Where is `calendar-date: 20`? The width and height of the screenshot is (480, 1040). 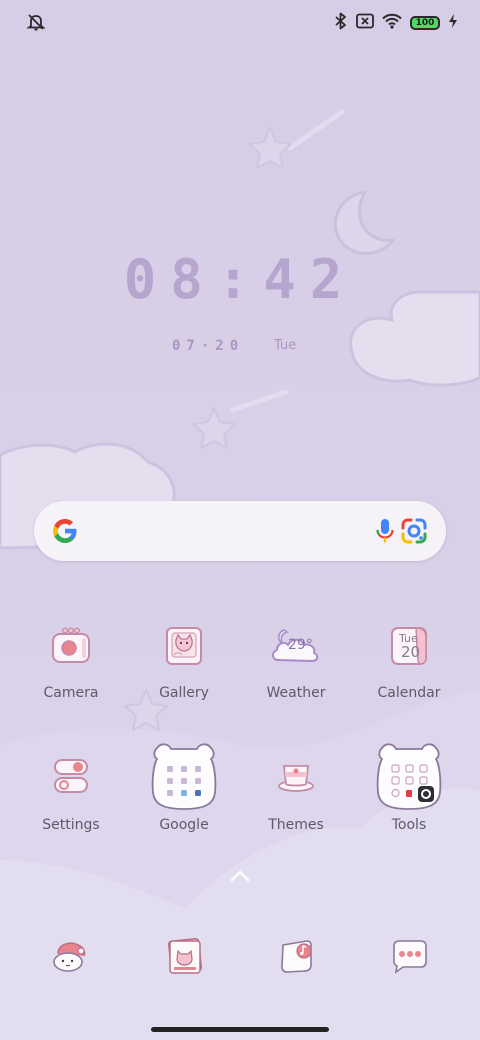
calendar-date: 20 is located at coordinates (411, 652).